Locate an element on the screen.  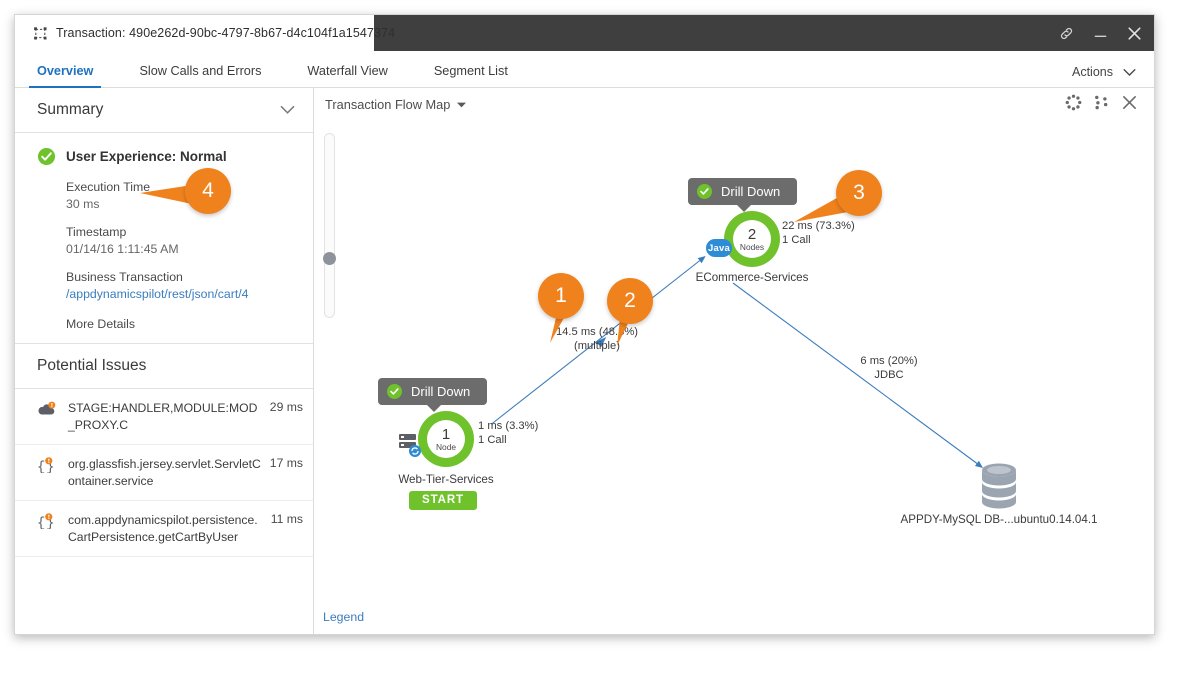
edge-label-line1: 14.5 ms (48.3%) is located at coordinates (597, 332).